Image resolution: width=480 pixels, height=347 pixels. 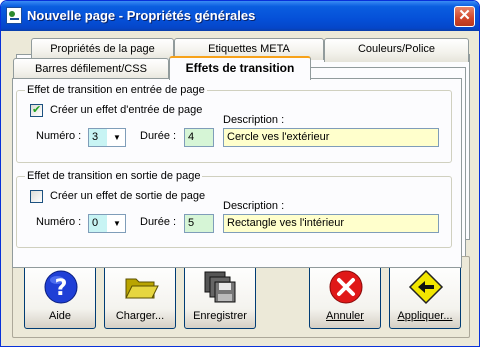 I want to click on entry-number-value: 3, so click(x=98, y=137).